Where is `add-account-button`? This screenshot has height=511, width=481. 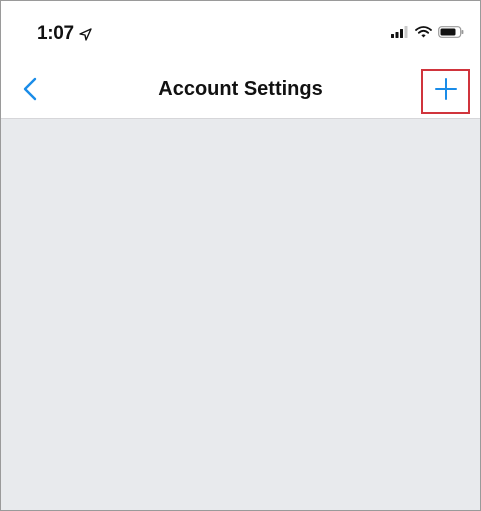 add-account-button is located at coordinates (445, 91).